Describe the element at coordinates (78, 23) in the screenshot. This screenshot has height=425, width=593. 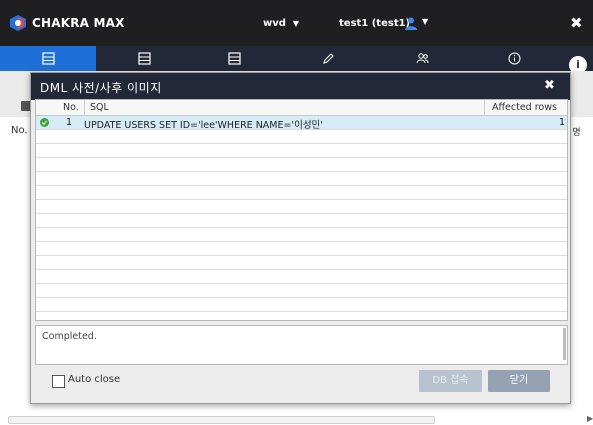
I see `app-brand: CHAKRA MAX` at that location.